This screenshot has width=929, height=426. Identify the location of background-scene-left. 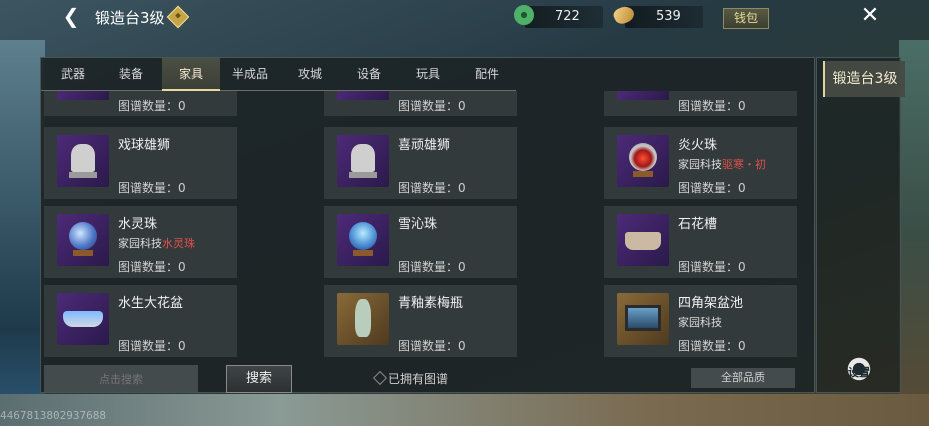
(22, 233).